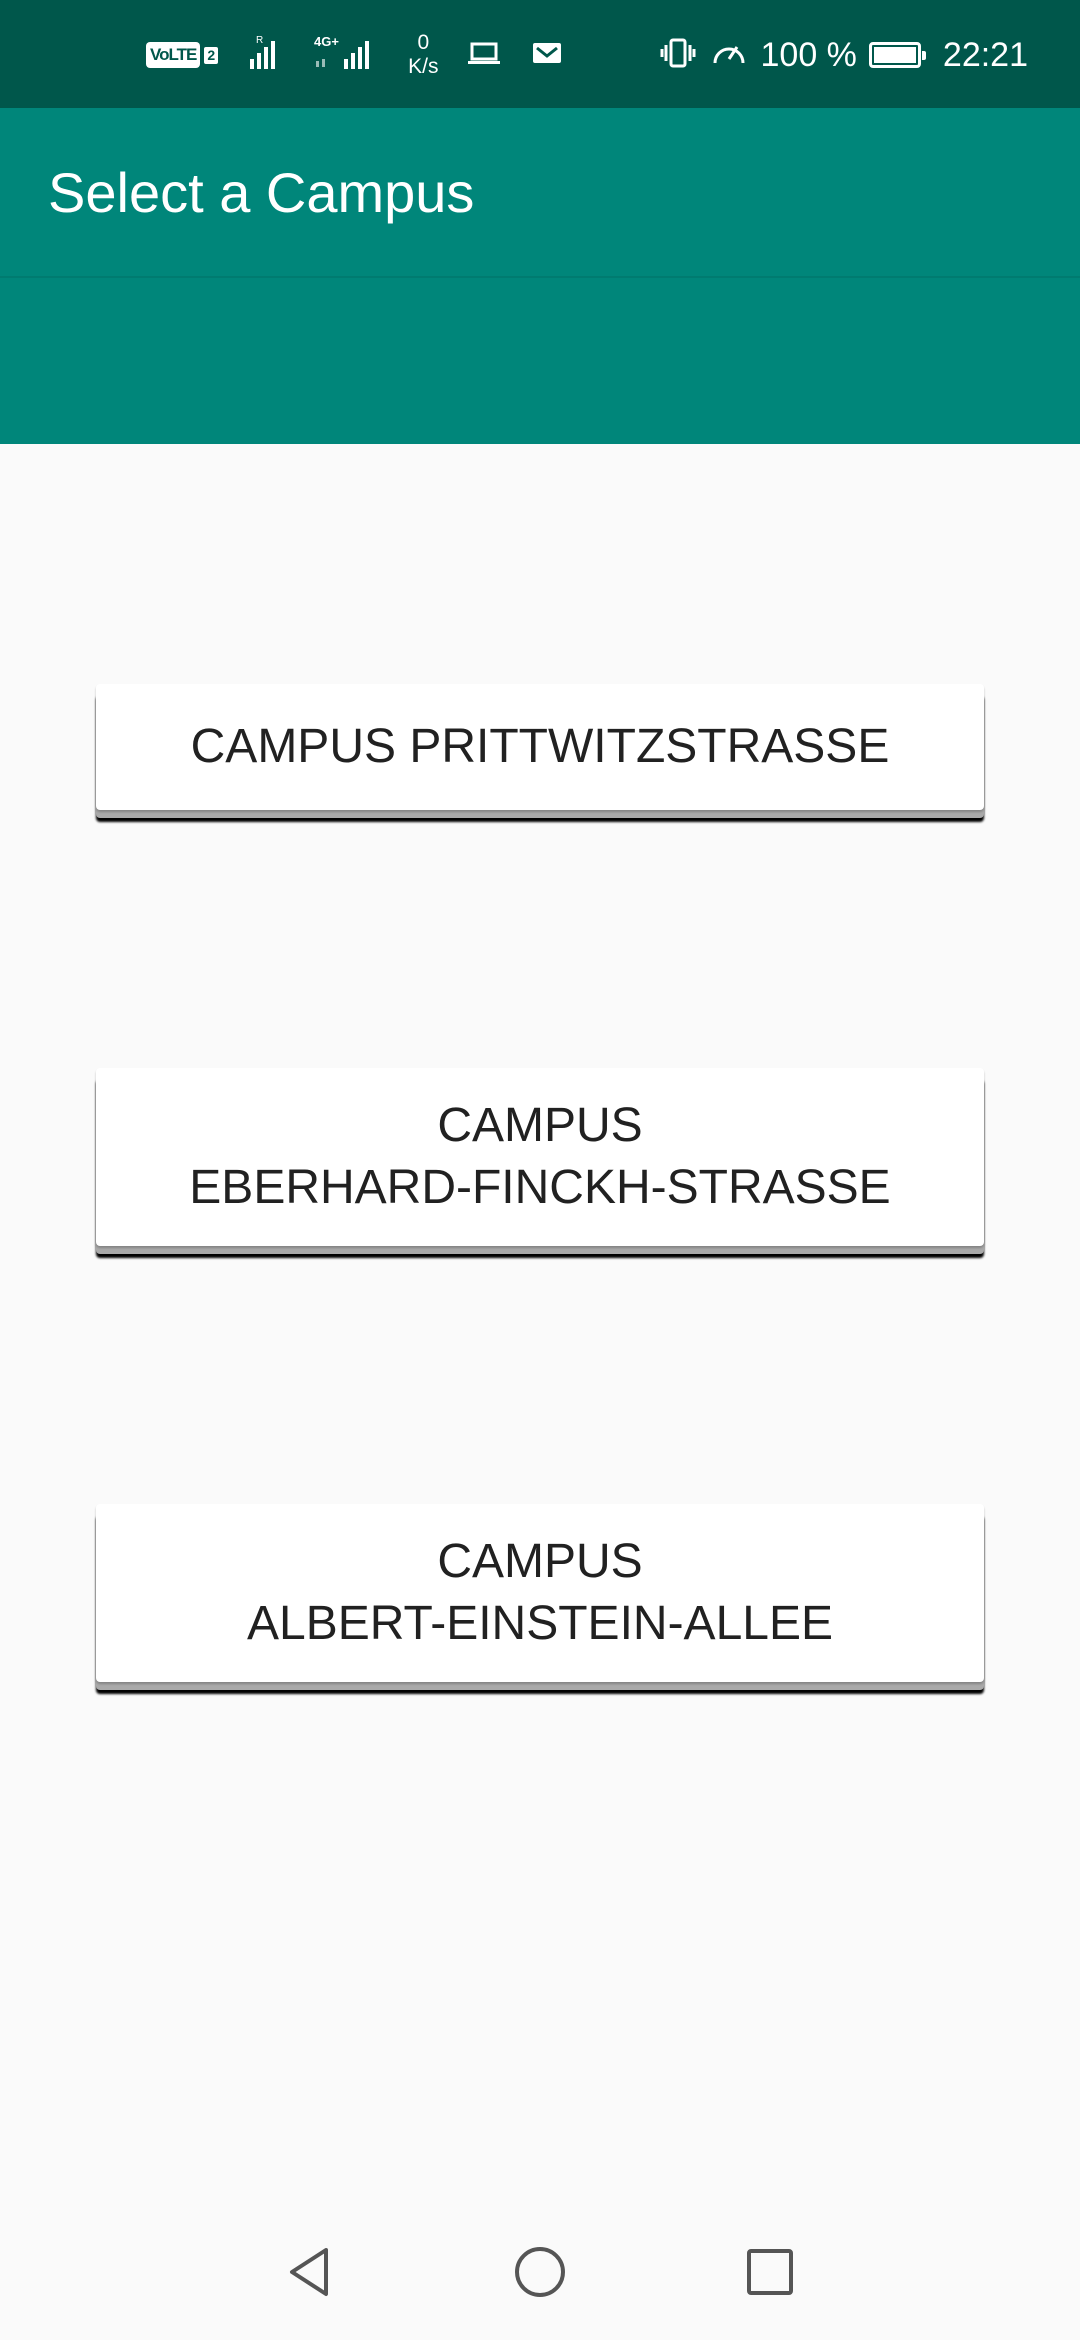 Image resolution: width=1080 pixels, height=2340 pixels. What do you see at coordinates (540, 1623) in the screenshot?
I see `button-label-line2: ALBERT-EINSTEIN-ALLEE` at bounding box center [540, 1623].